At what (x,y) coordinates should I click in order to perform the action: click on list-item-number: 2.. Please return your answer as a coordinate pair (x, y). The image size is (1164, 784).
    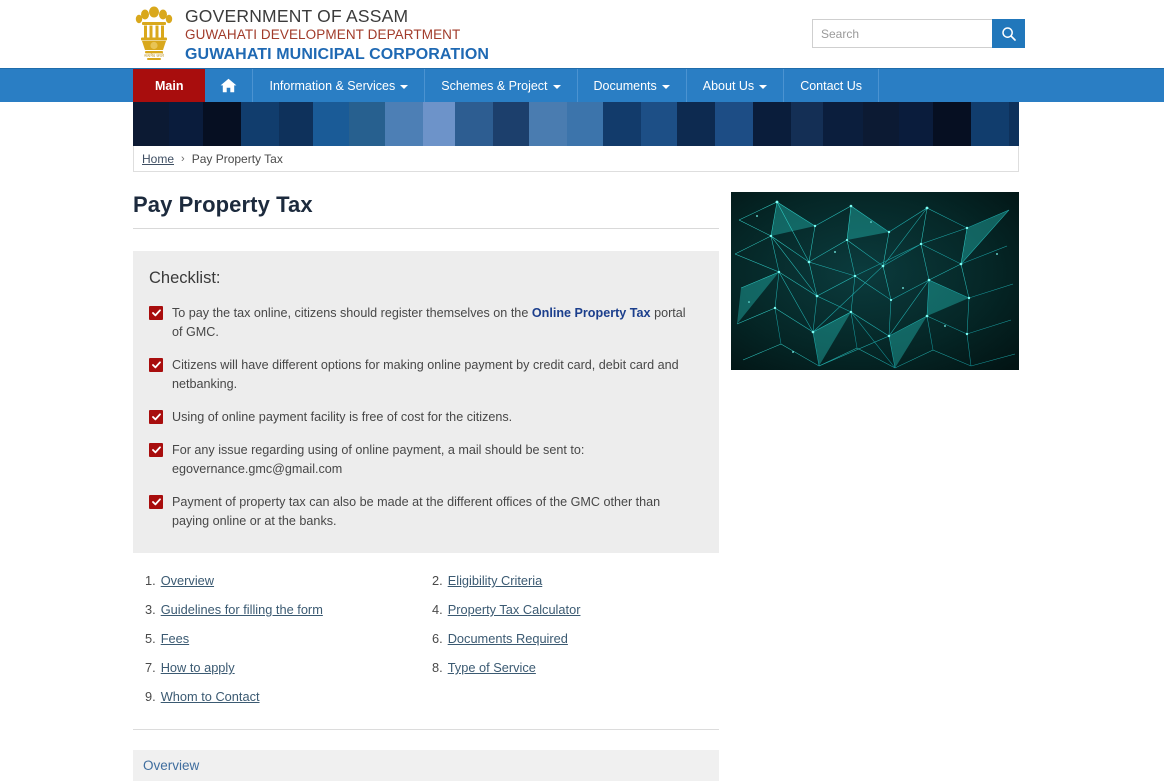
    Looking at the image, I should click on (437, 580).